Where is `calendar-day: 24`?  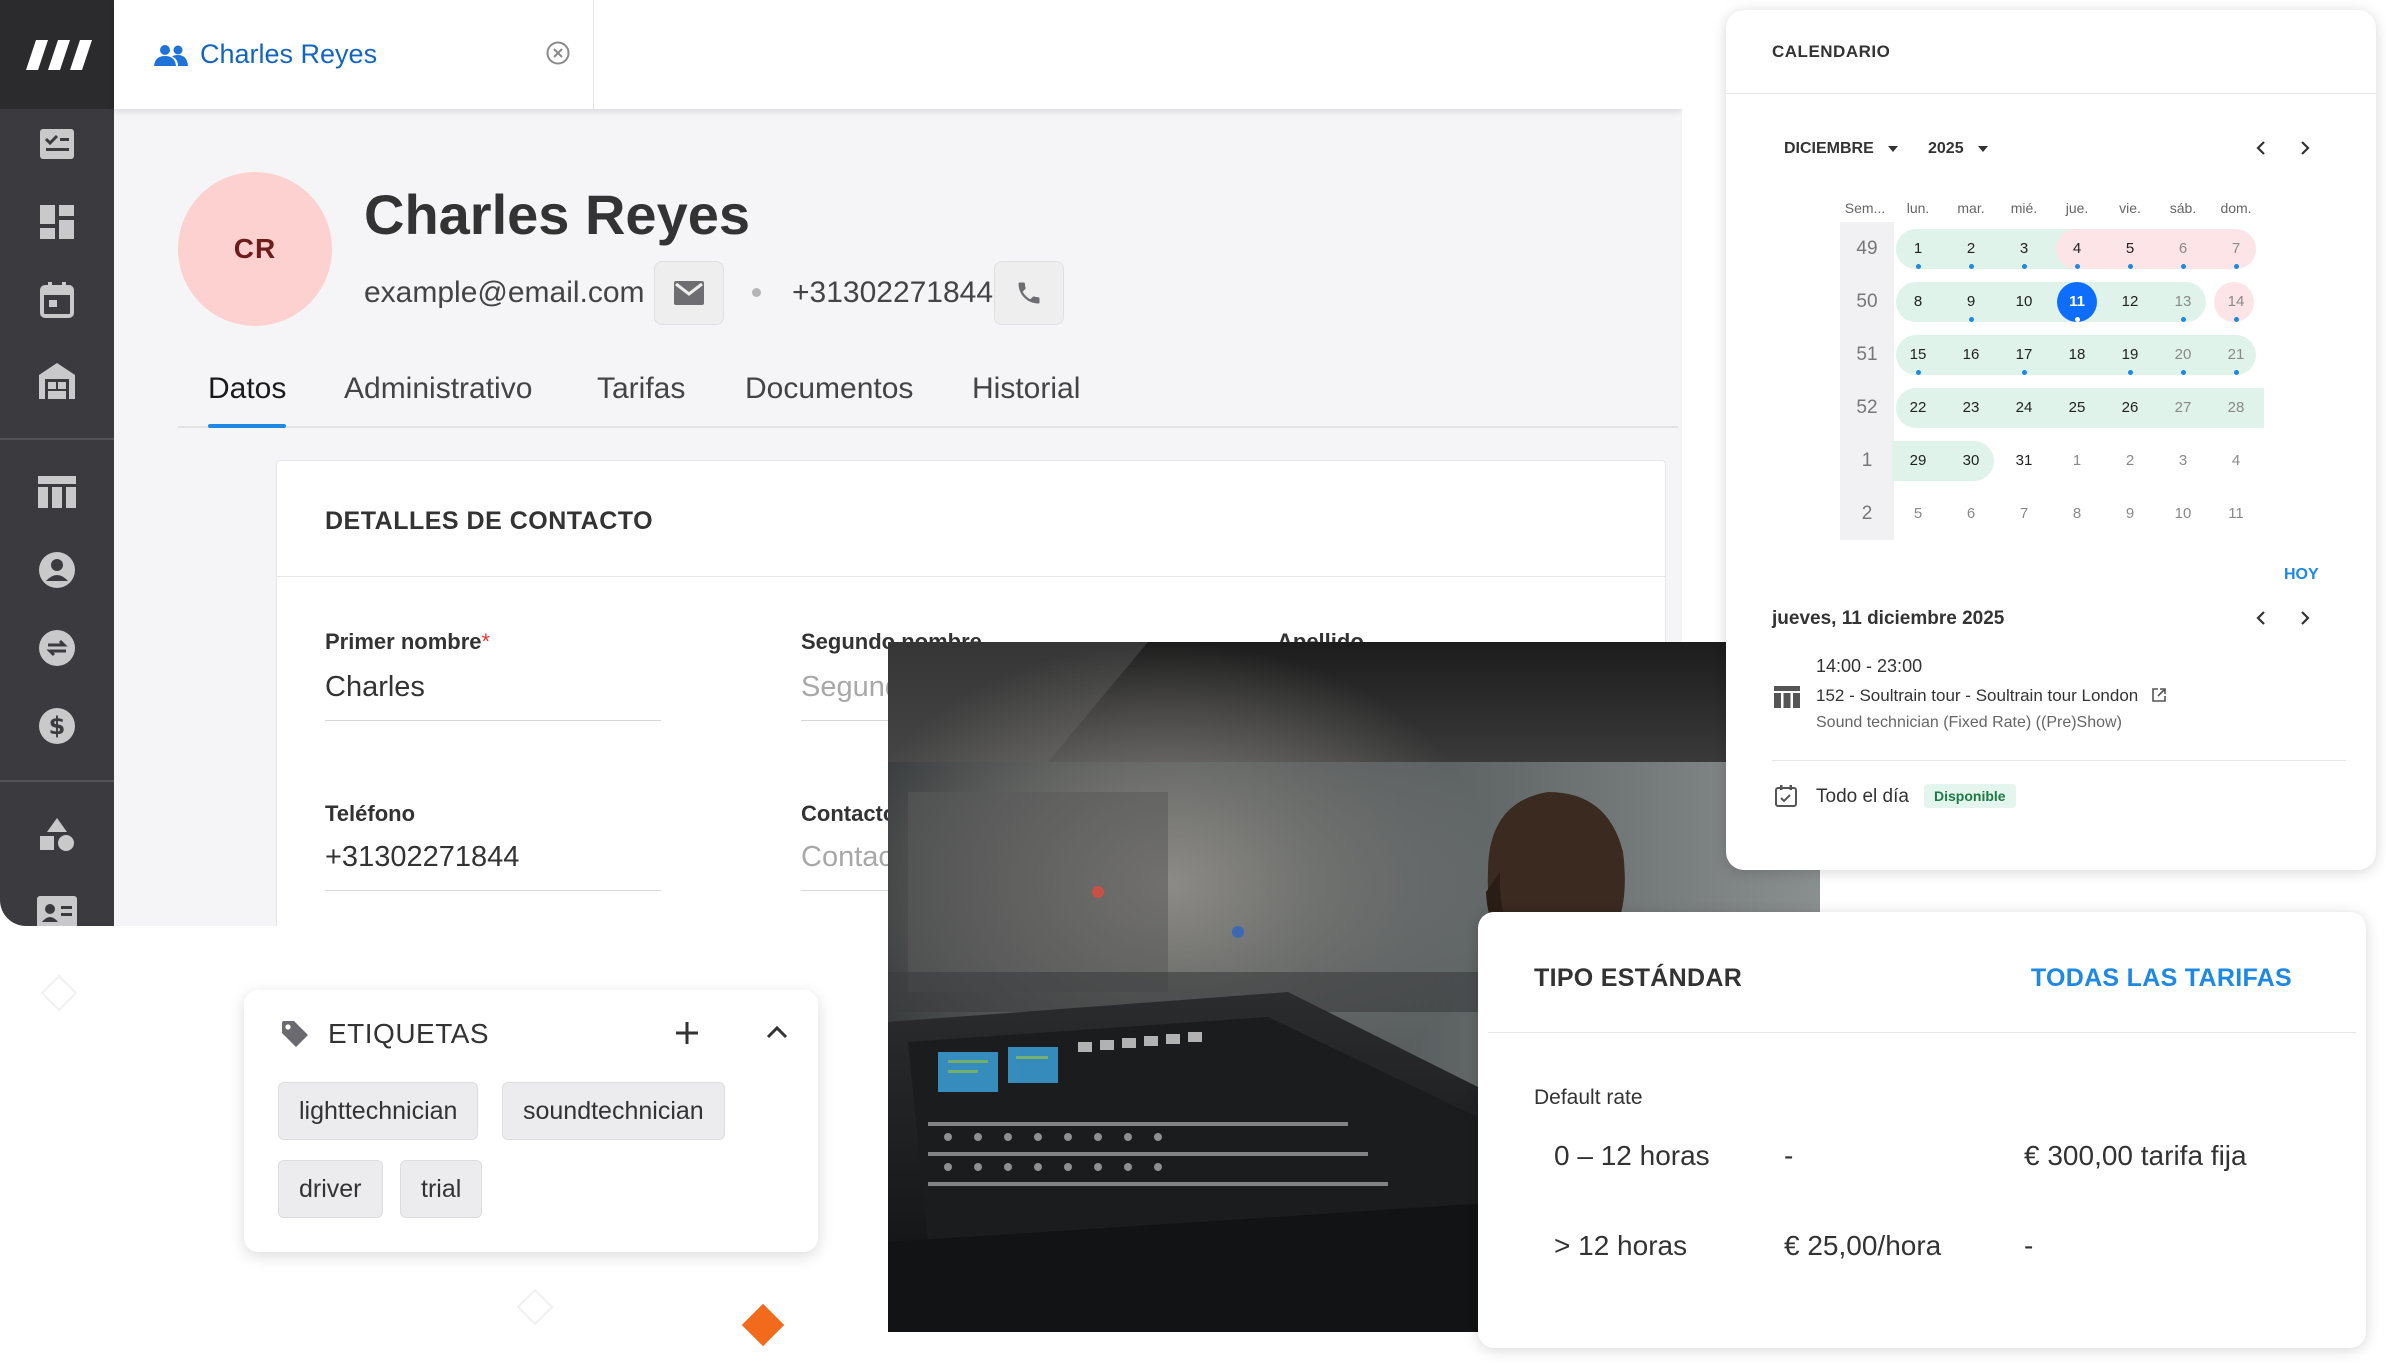
calendar-day: 24 is located at coordinates (2024, 408).